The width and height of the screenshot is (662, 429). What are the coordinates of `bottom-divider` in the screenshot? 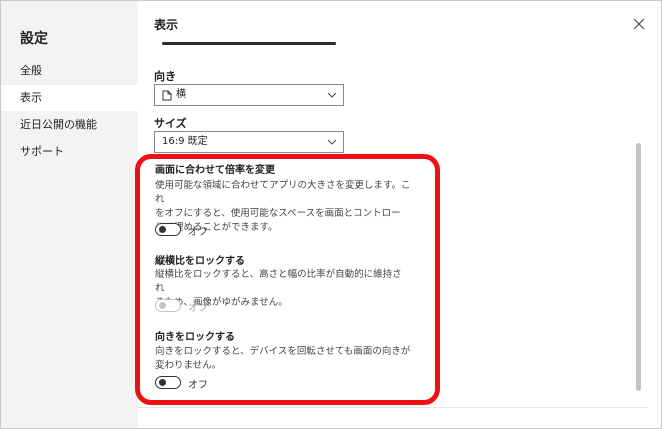 It's located at (393, 407).